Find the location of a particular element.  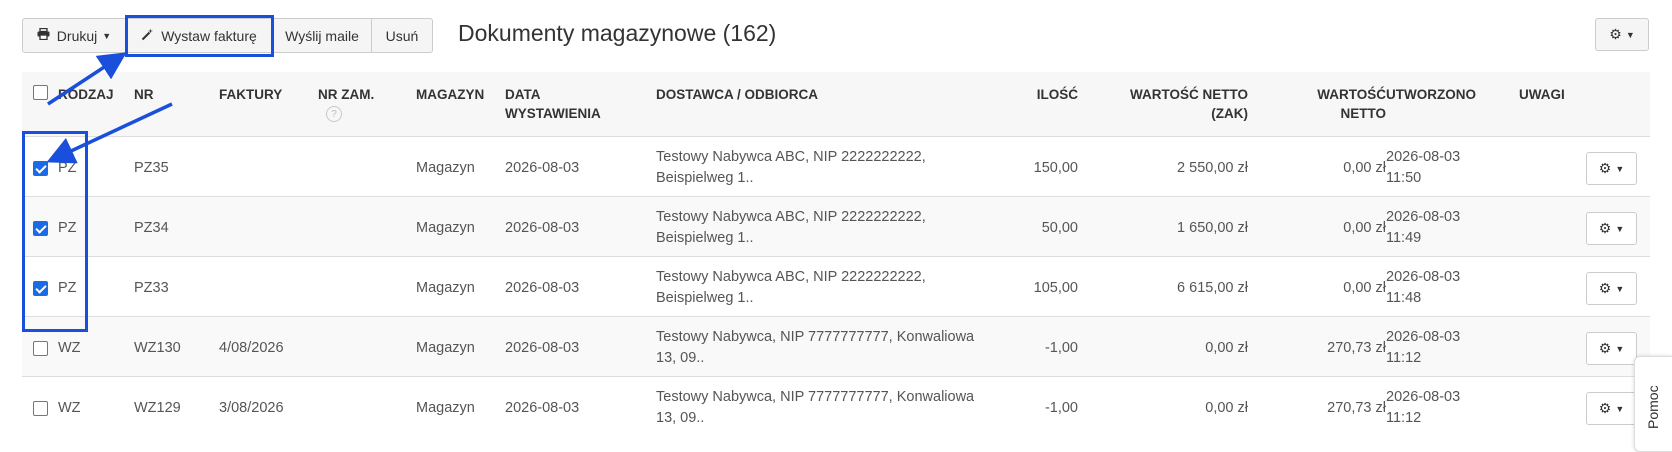

col-nr: NR is located at coordinates (144, 94).